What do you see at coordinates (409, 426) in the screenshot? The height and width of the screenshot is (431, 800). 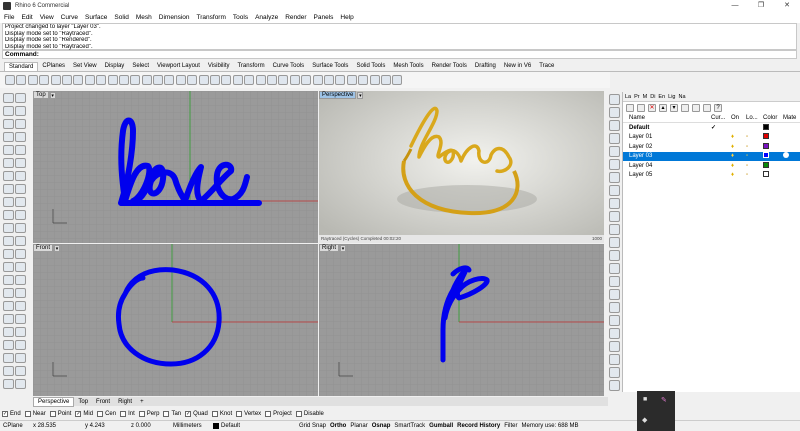 I see `status-smarttrack: SmartTrack` at bounding box center [409, 426].